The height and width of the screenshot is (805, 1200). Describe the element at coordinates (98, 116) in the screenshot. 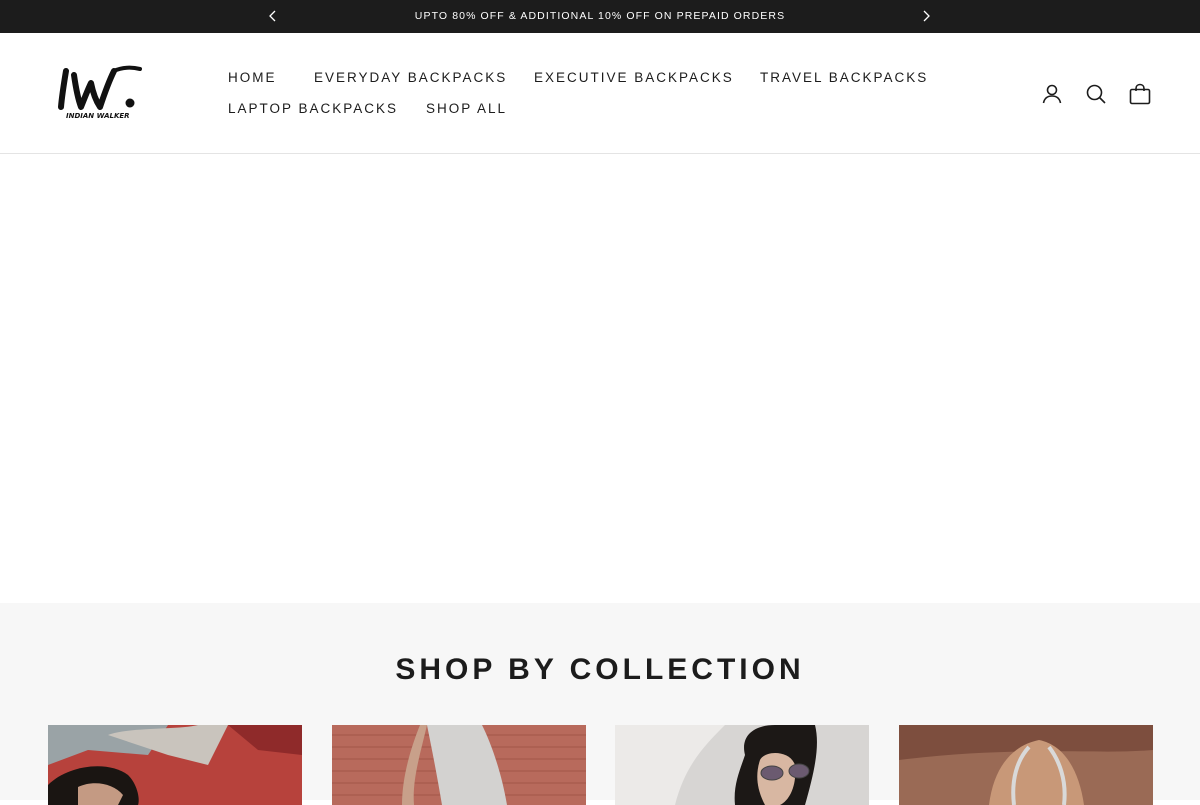

I see `svg-text: INDIAN WALKER` at that location.